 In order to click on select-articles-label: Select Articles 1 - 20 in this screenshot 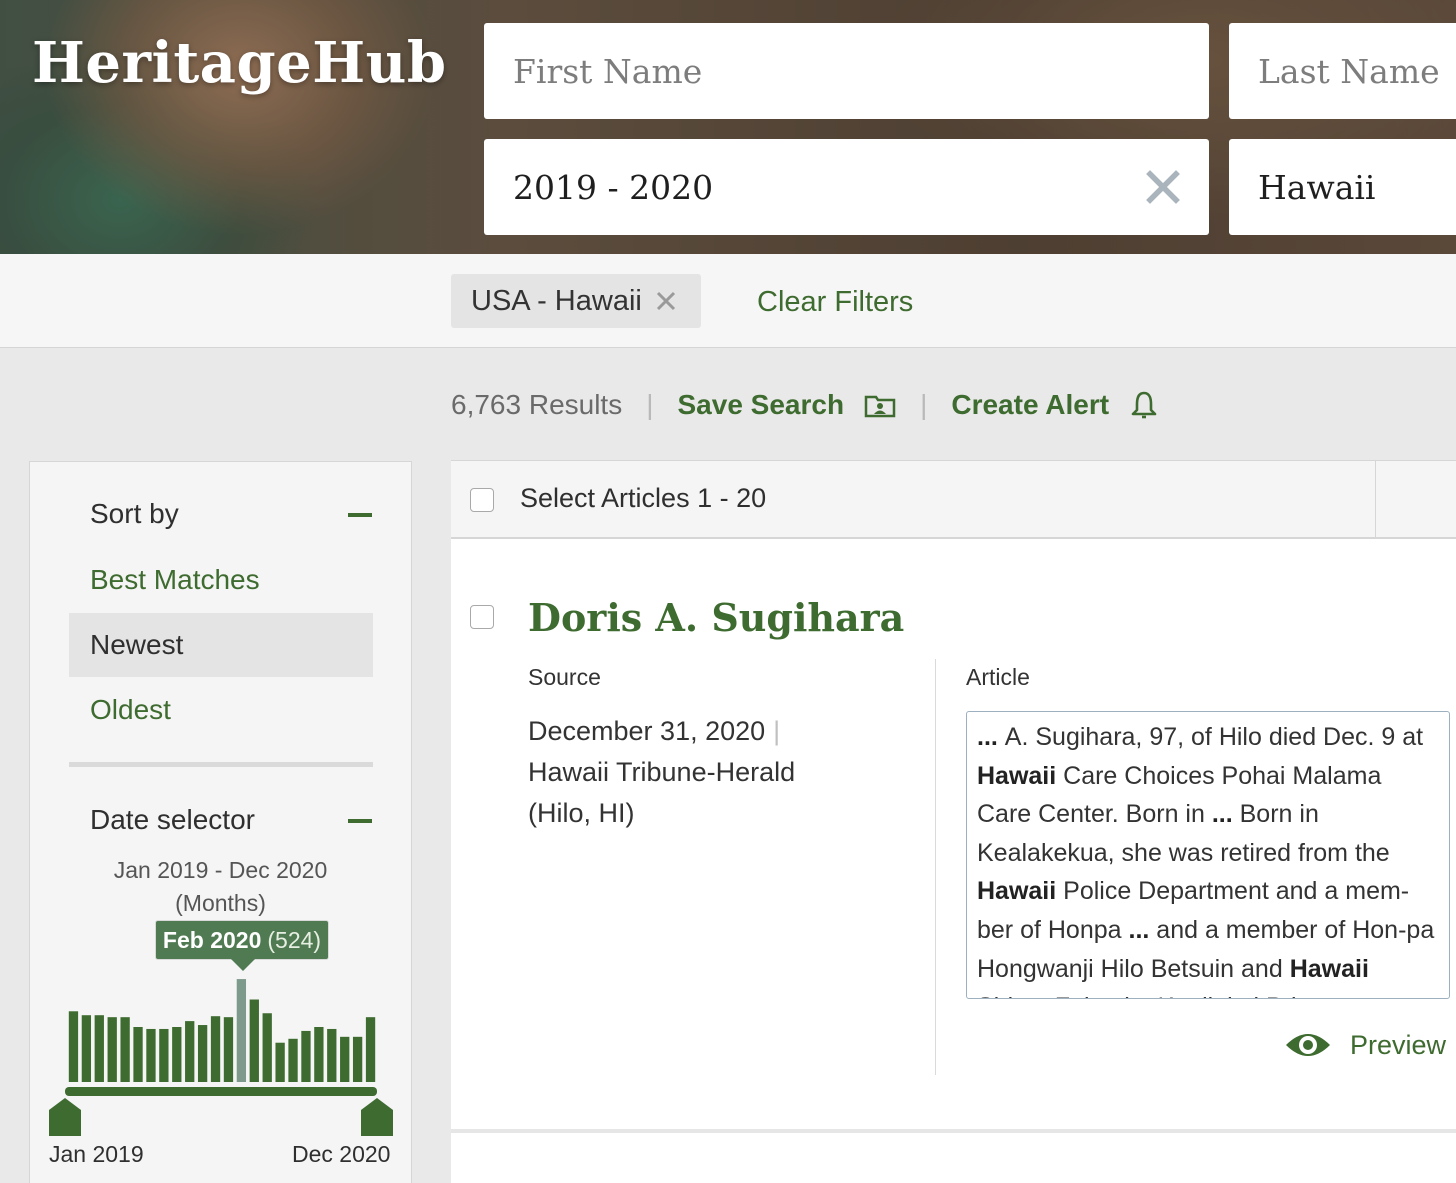, I will do `click(643, 498)`.